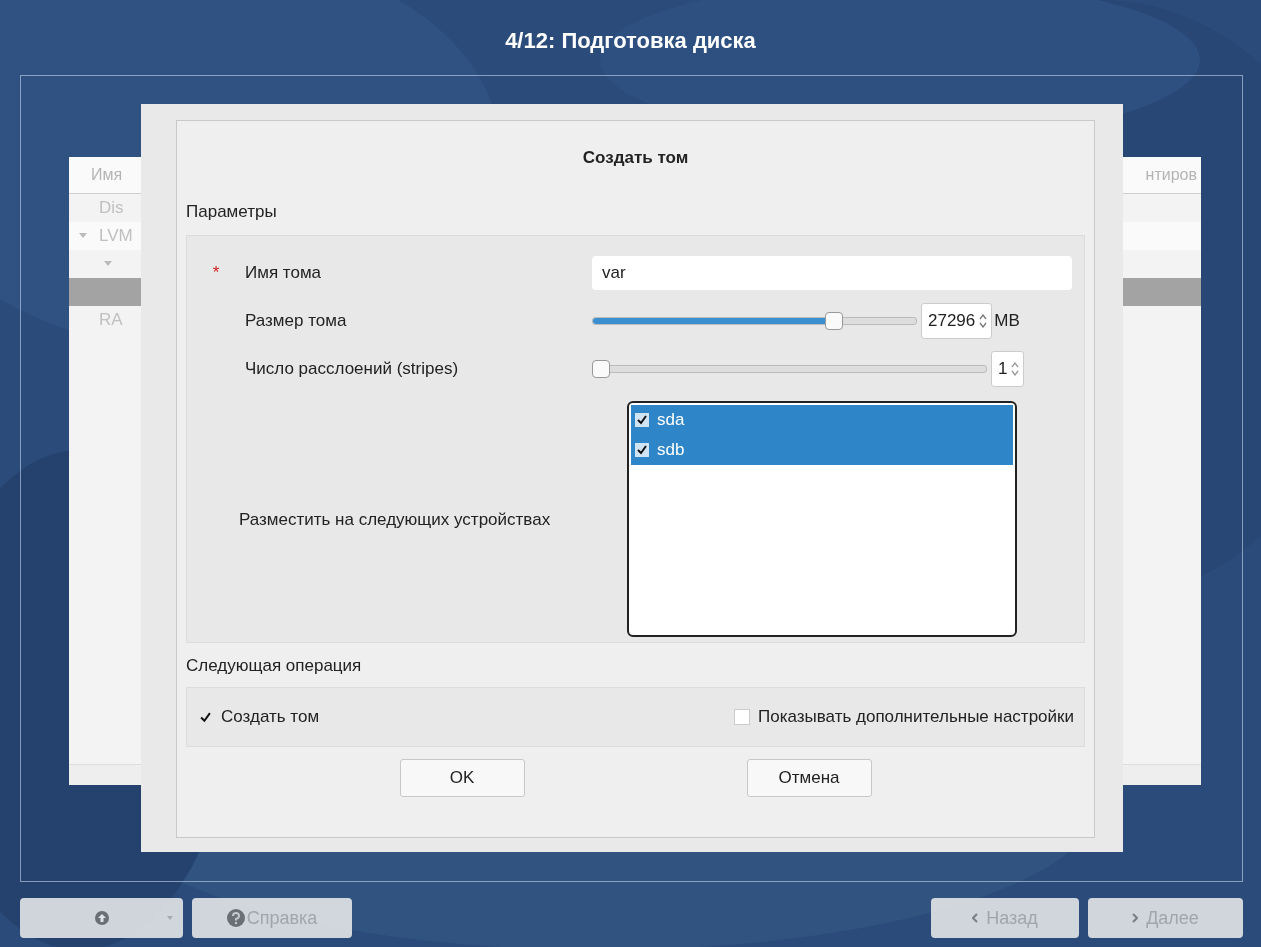 The height and width of the screenshot is (947, 1261). Describe the element at coordinates (975, 918) in the screenshot. I see `chevron-left-icon` at that location.